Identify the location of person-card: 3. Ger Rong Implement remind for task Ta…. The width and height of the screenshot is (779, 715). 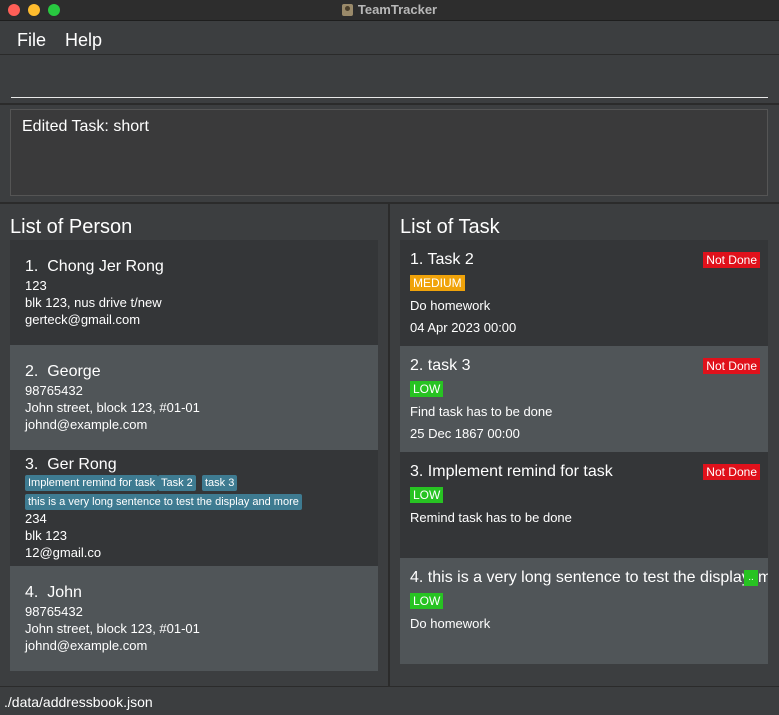
(194, 508).